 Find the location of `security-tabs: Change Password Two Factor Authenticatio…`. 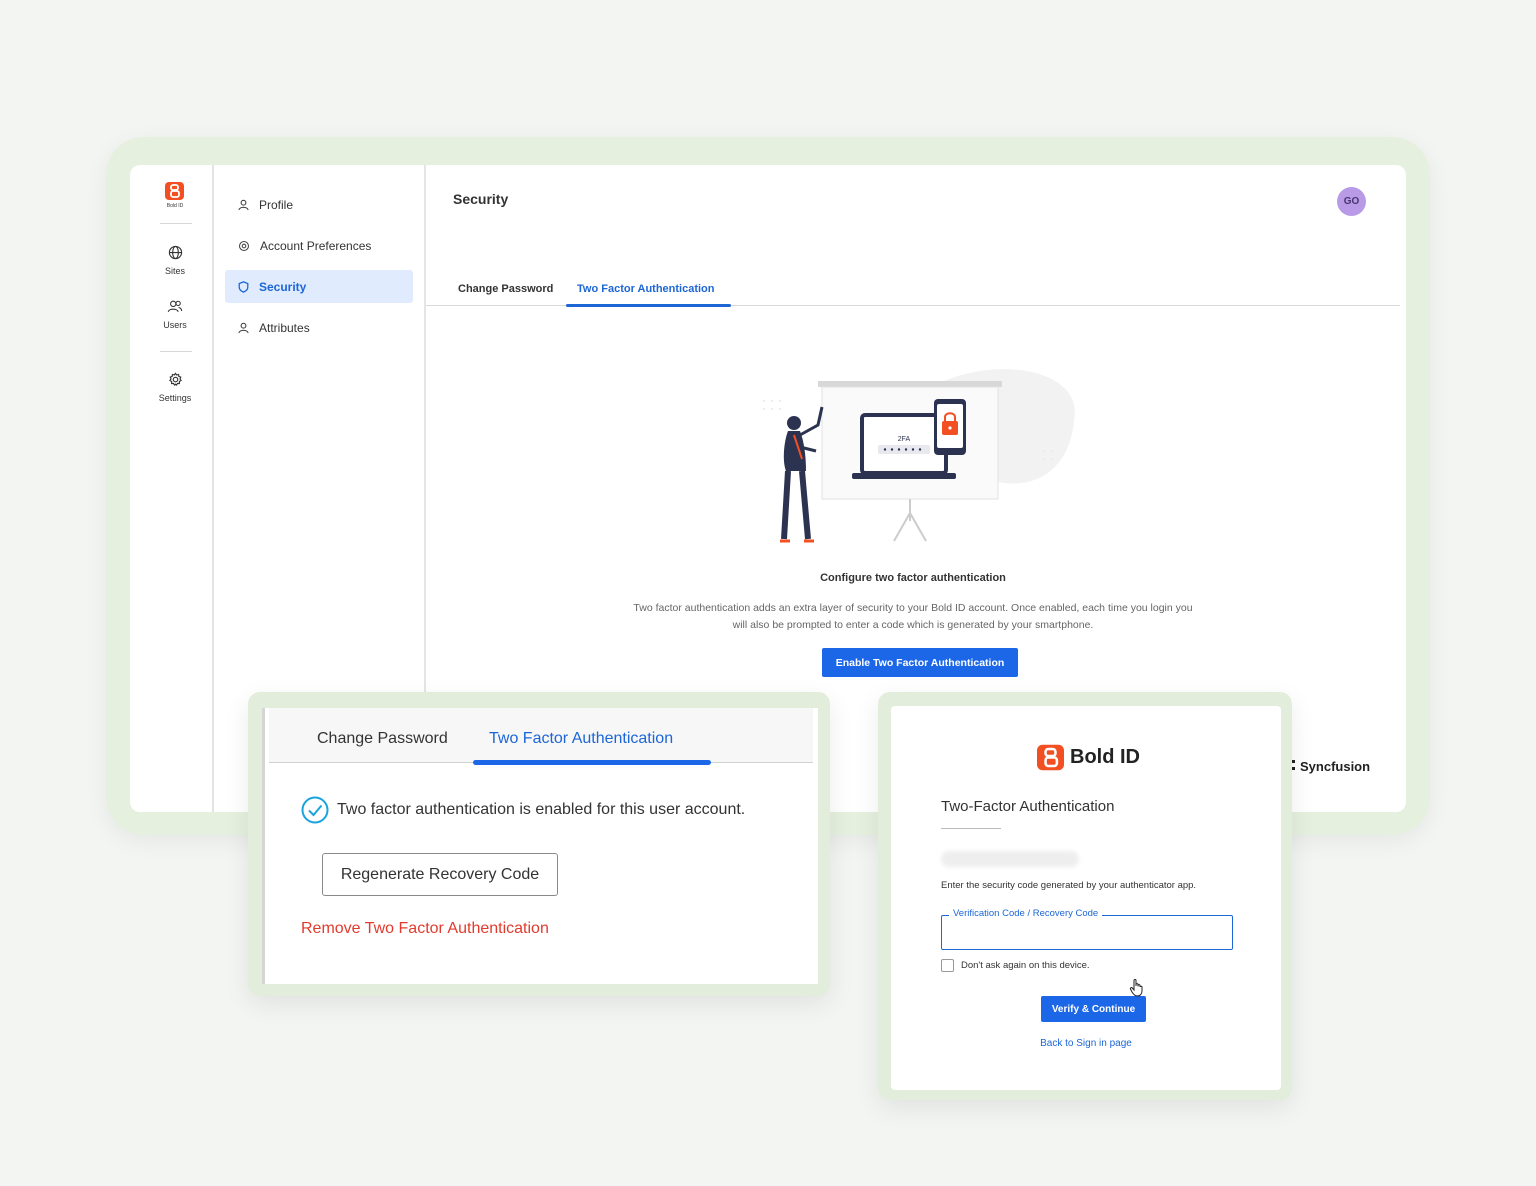

security-tabs: Change Password Two Factor Authenticatio… is located at coordinates (913, 285).